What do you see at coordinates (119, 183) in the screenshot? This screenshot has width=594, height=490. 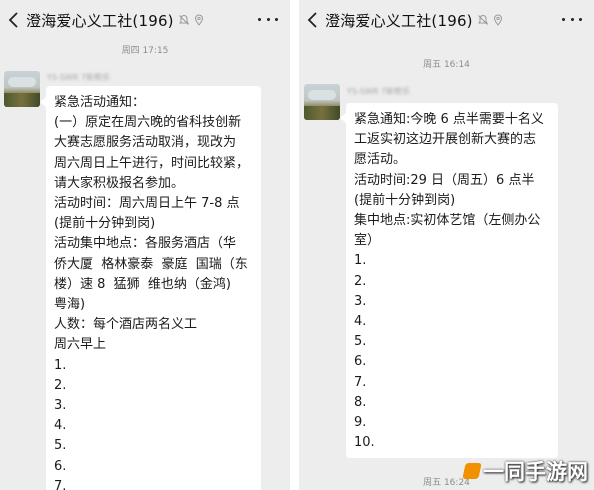 I see `message-line: 请大家积极报名参加。` at bounding box center [119, 183].